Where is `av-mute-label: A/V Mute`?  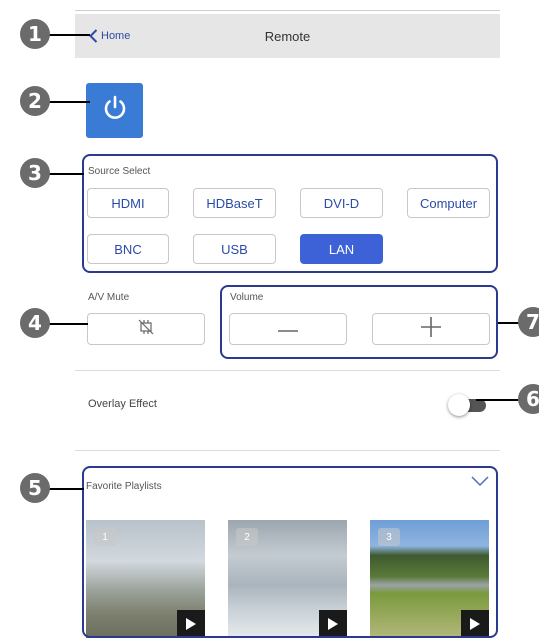
av-mute-label: A/V Mute is located at coordinates (109, 297).